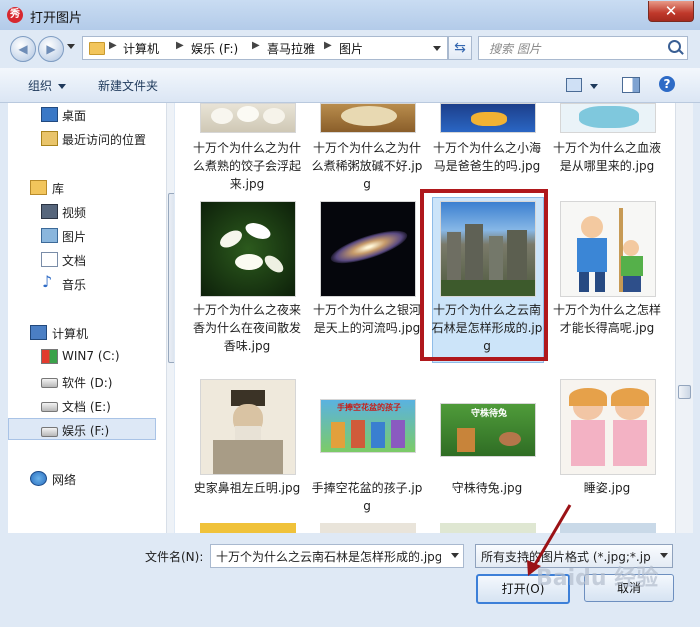 Image resolution: width=700 pixels, height=627 pixels. What do you see at coordinates (291, 48) in the screenshot?
I see `breadcrumb-himalaya: 喜马拉雅` at bounding box center [291, 48].